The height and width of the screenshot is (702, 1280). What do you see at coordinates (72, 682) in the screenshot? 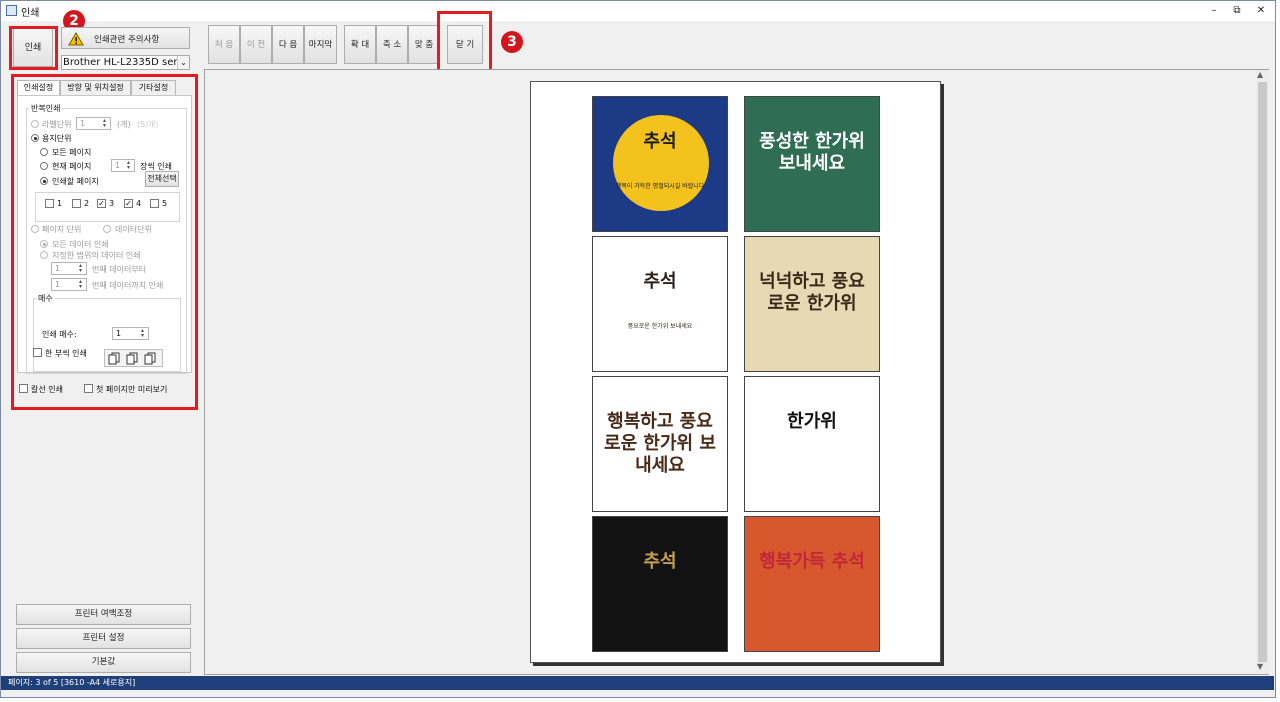
I see `status-text: 페이지: 3 of 5 [3610 -A4 세로용지]` at bounding box center [72, 682].